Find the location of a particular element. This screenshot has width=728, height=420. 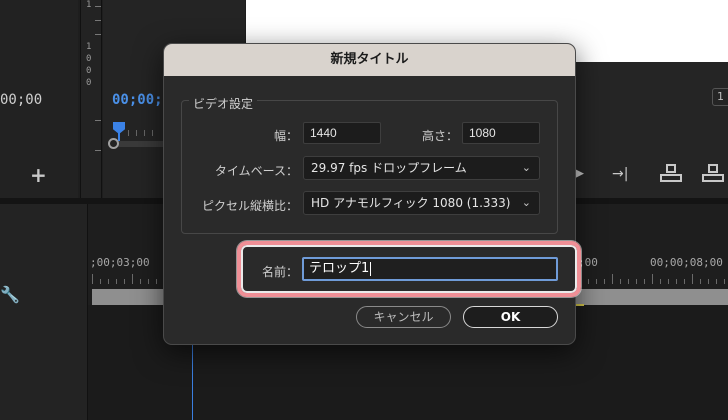

playhead-timecode: 00;00; is located at coordinates (137, 100).